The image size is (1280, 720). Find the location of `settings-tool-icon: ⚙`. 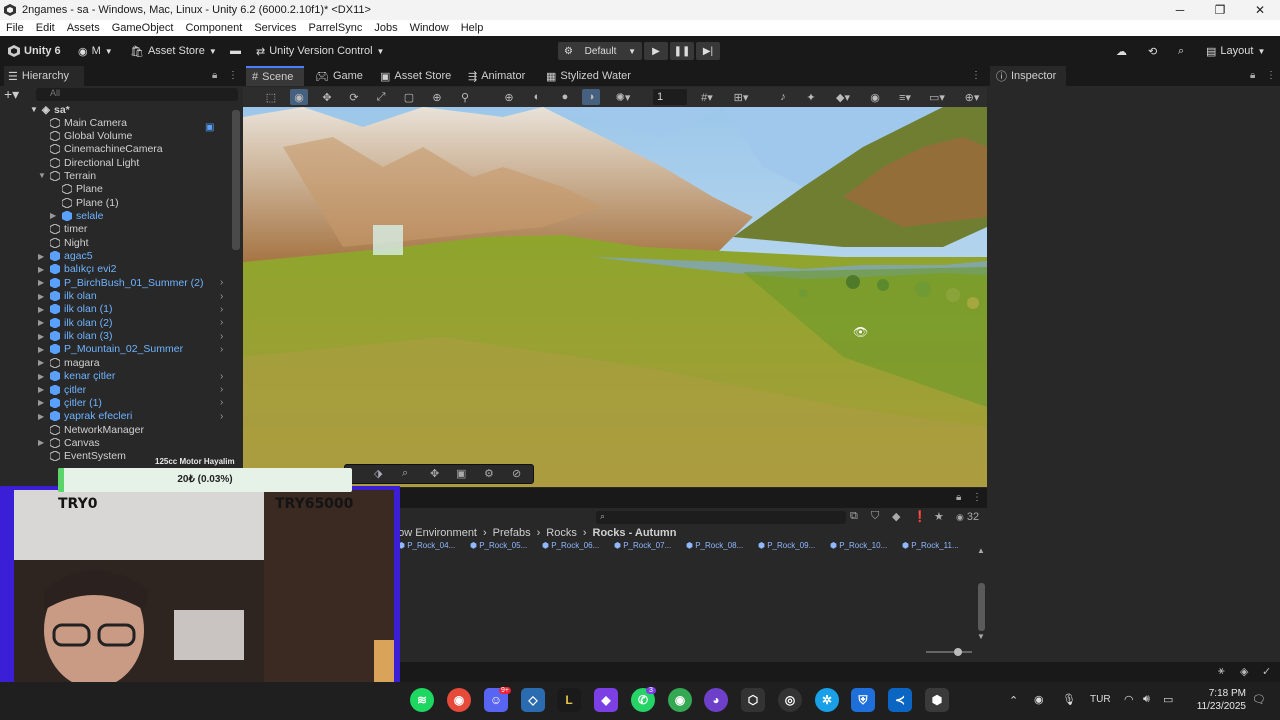

settings-tool-icon: ⚙ is located at coordinates (489, 473).